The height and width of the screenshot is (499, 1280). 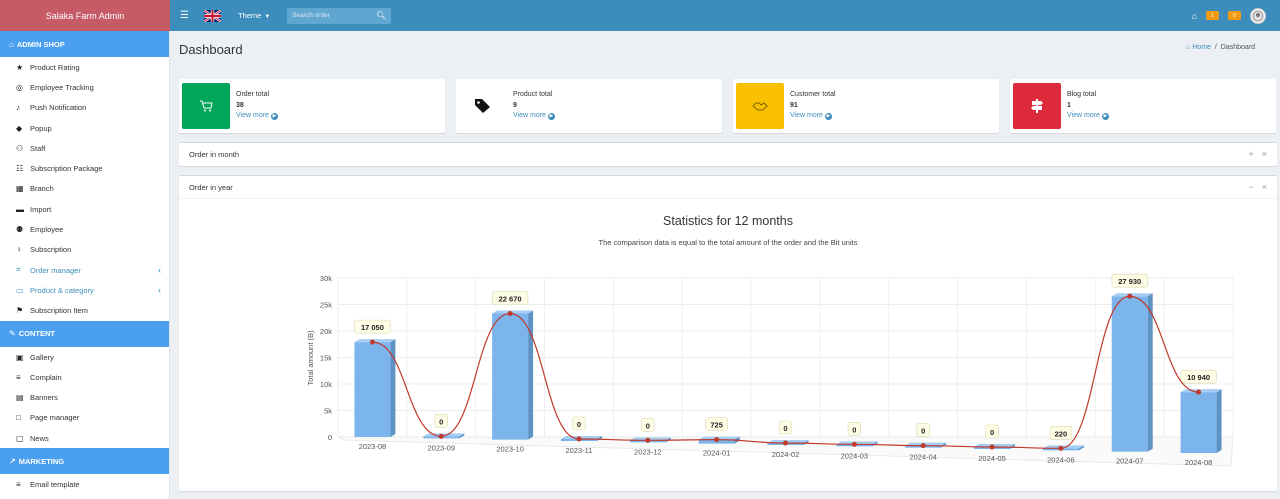 What do you see at coordinates (18, 377) in the screenshot?
I see `list-icon: ≡` at bounding box center [18, 377].